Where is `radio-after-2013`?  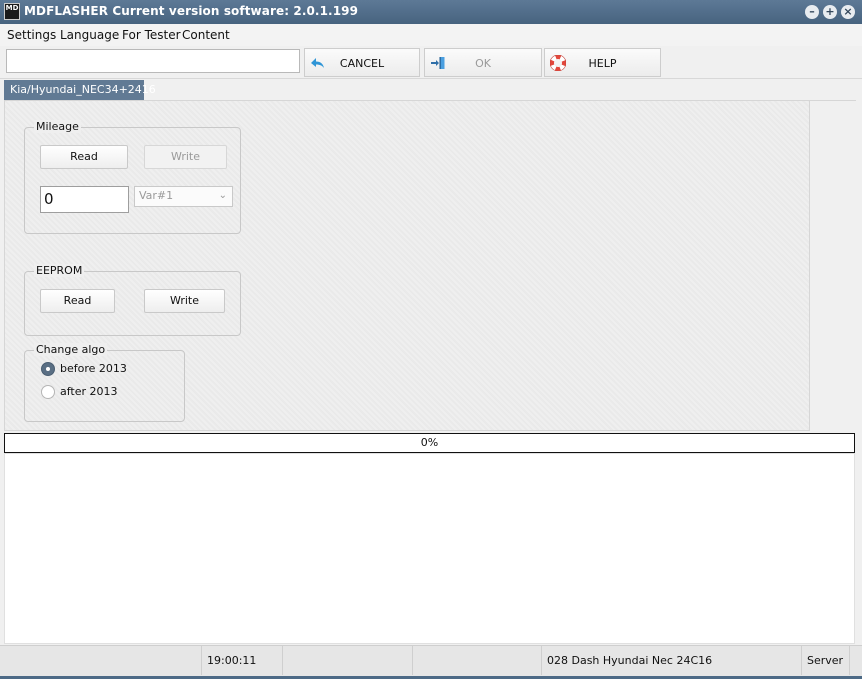
radio-after-2013 is located at coordinates (48, 392).